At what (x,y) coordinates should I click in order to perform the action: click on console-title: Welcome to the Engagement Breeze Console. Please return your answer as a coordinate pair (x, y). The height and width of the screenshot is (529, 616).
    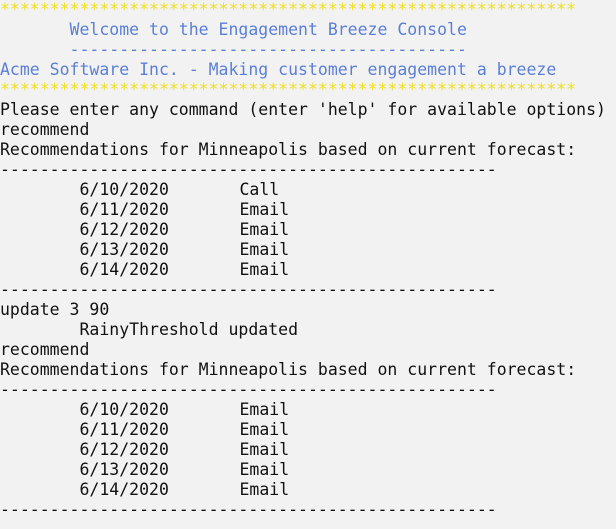
    Looking at the image, I should click on (233, 29).